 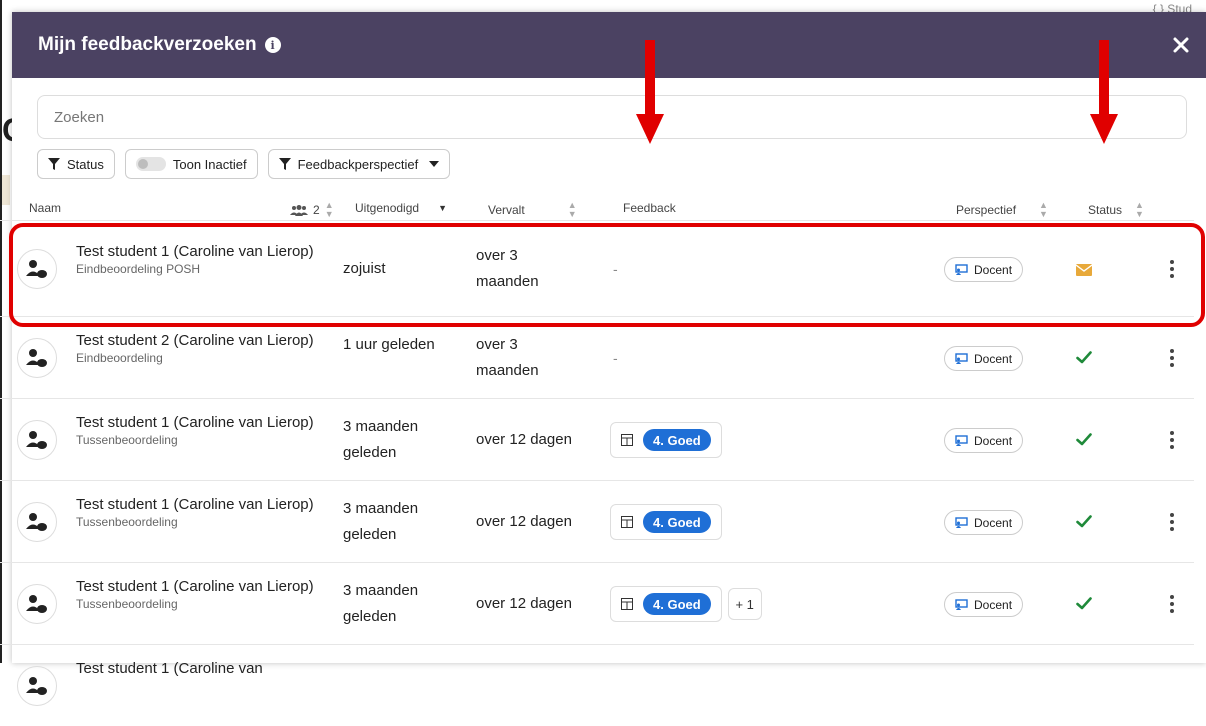 I want to click on show-inactive-toggle: Toon Inactief, so click(x=191, y=164).